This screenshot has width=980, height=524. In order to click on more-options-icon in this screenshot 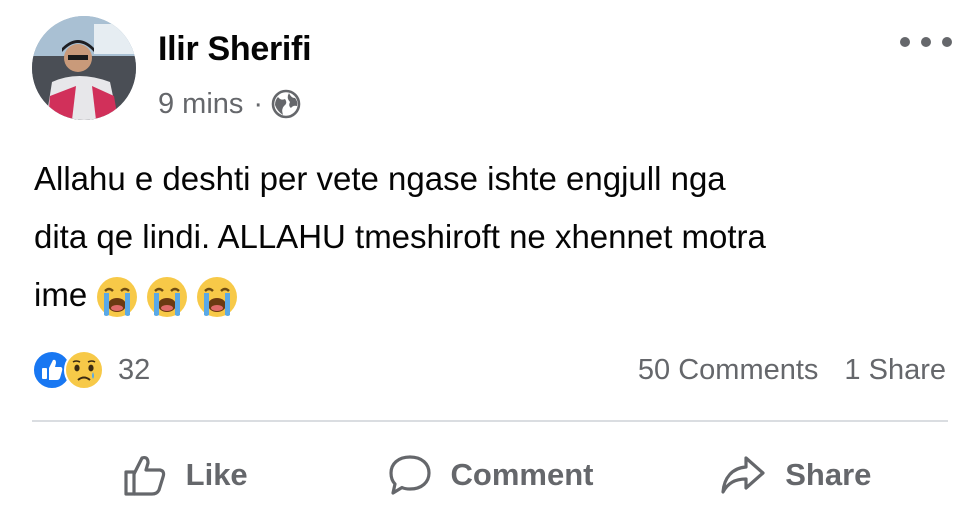, I will do `click(905, 42)`.